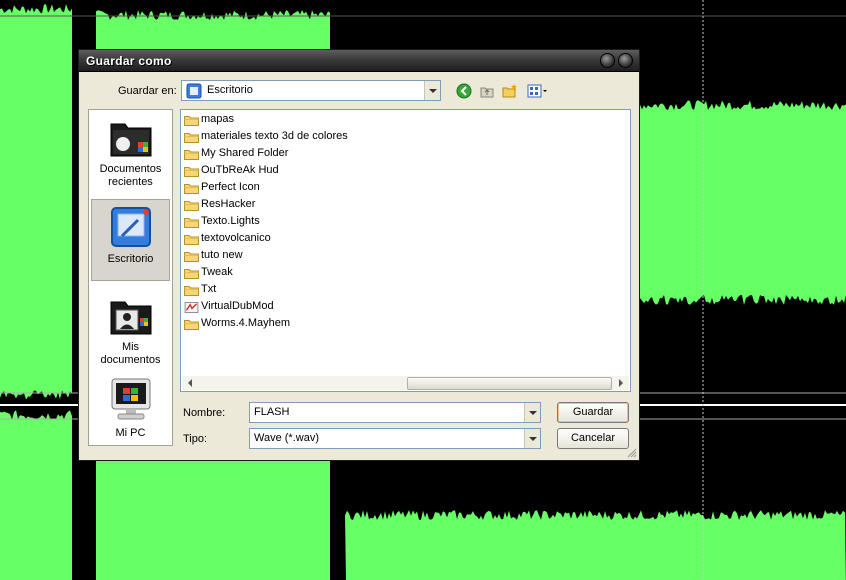 Image resolution: width=846 pixels, height=580 pixels. What do you see at coordinates (272, 412) in the screenshot?
I see `filename-value: FLASH` at bounding box center [272, 412].